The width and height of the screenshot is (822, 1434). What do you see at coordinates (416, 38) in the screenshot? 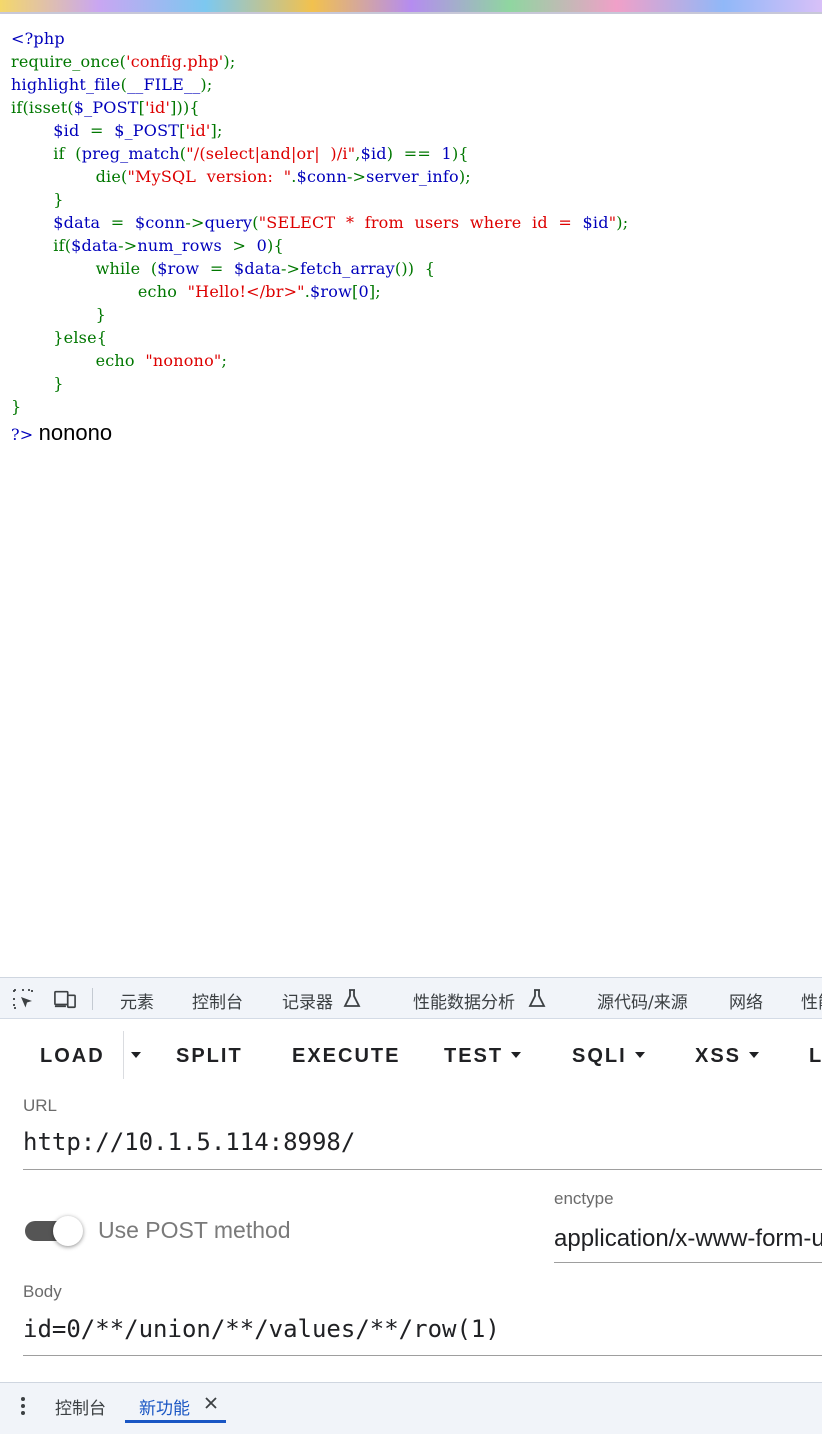
I see `code-line: <?php` at bounding box center [416, 38].